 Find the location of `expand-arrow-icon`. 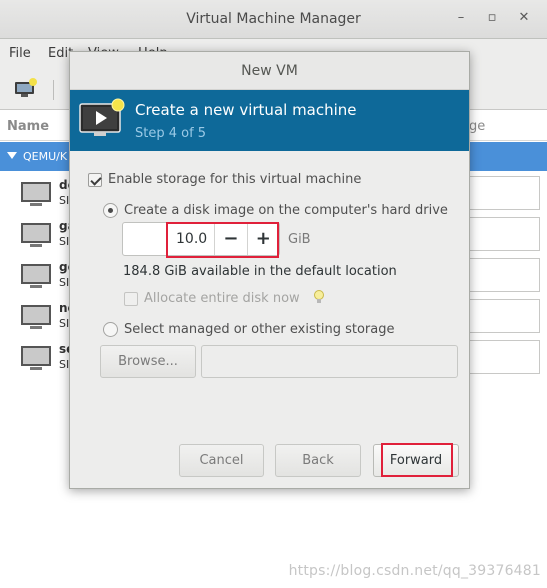

expand-arrow-icon is located at coordinates (12, 155).